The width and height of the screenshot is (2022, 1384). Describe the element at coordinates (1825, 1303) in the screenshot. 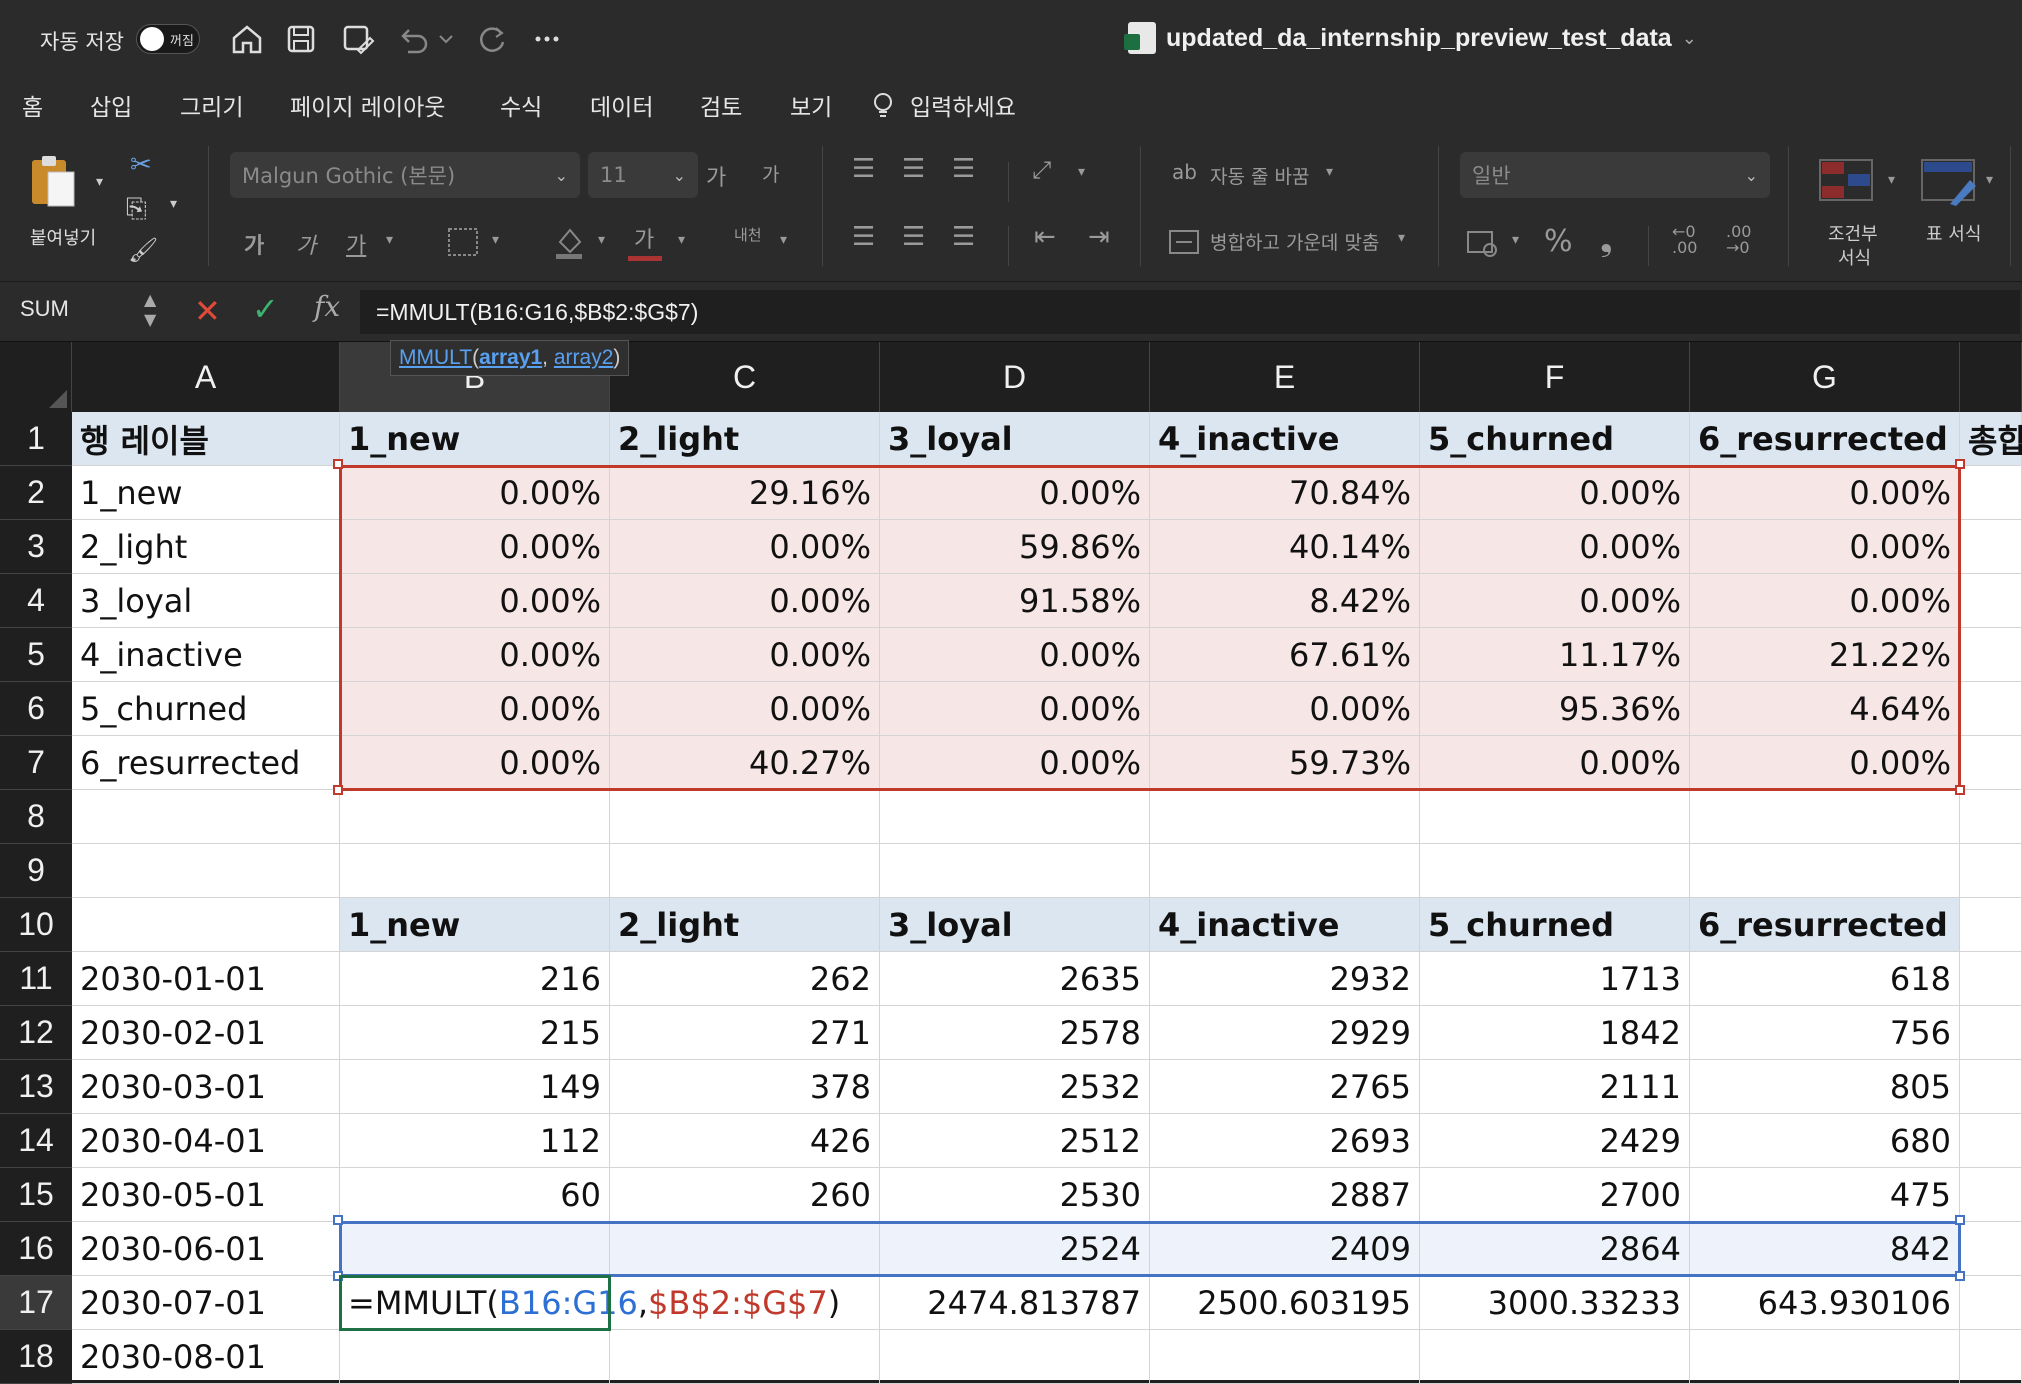

I see `cell-g17: 643.930106` at that location.